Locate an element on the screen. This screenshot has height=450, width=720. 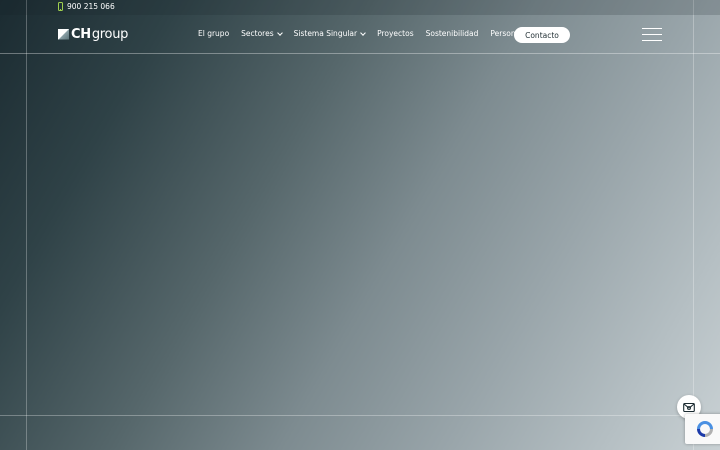
nav-item-el-grupo: El grupo is located at coordinates (213, 33).